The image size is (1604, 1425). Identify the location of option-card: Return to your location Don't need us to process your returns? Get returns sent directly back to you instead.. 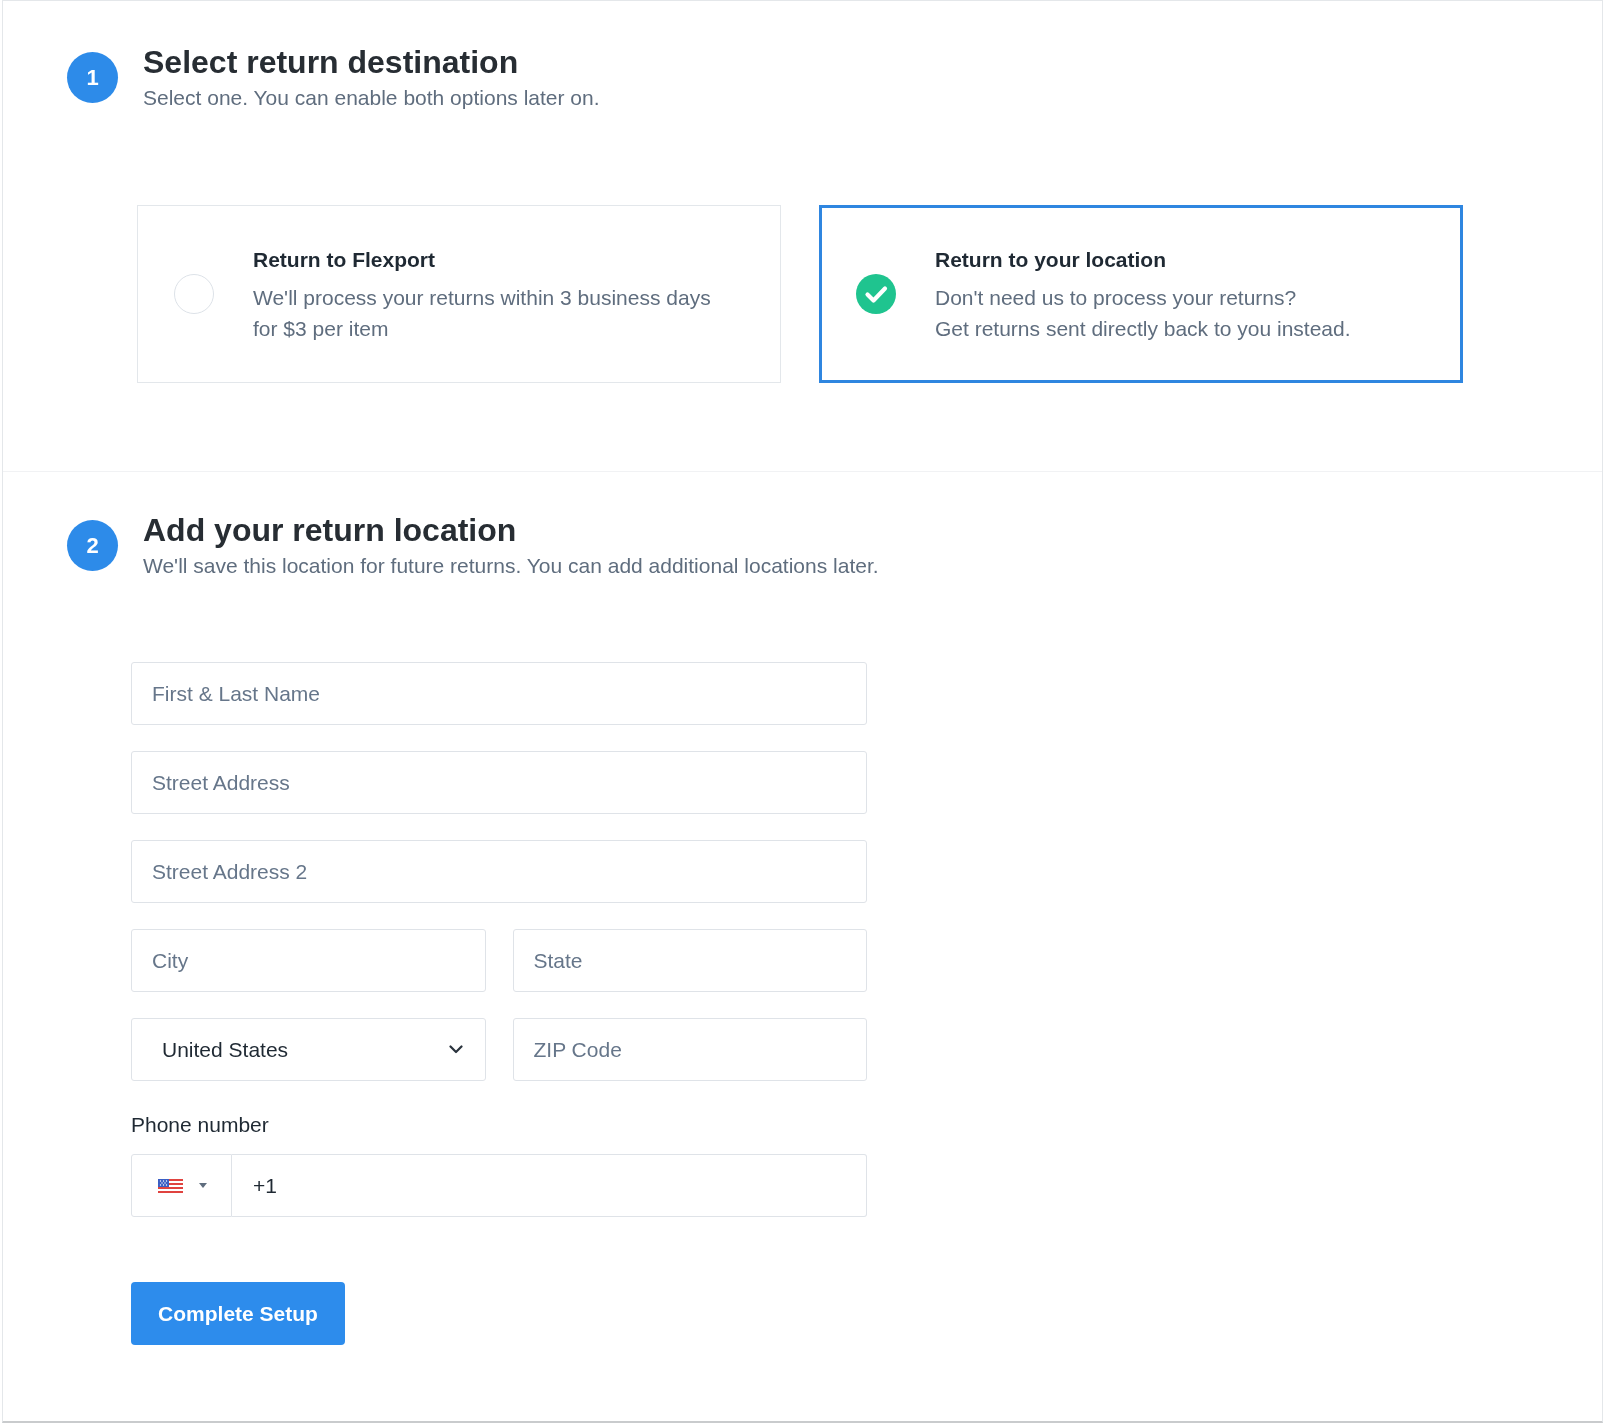
(1141, 294).